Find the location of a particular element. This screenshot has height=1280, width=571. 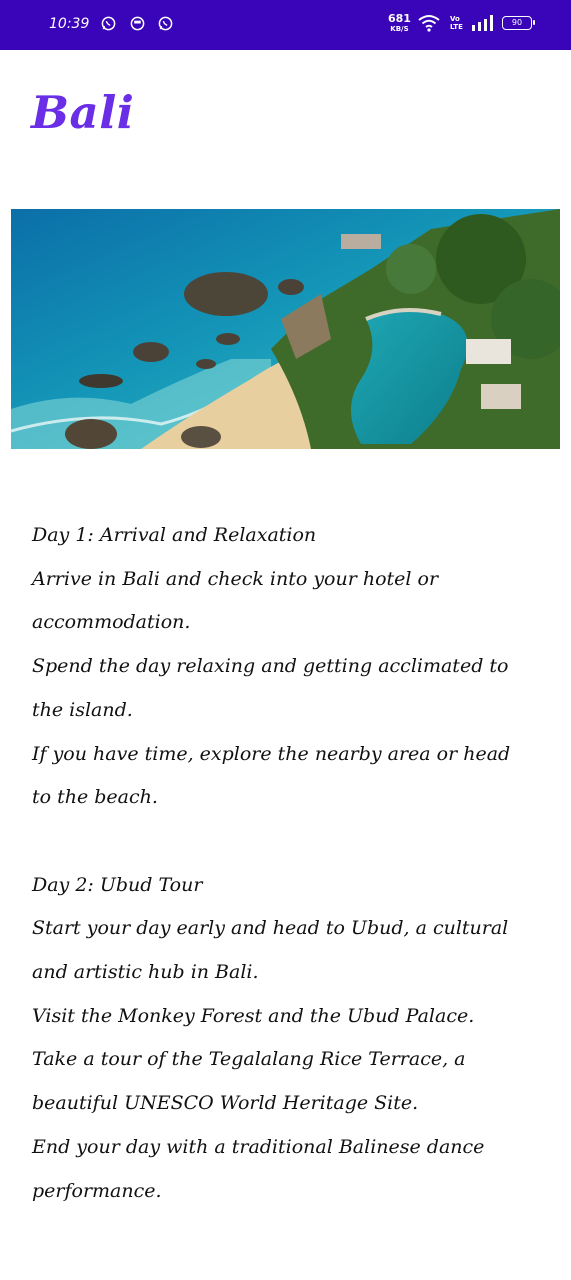

signal-icon is located at coordinates (482, 23).